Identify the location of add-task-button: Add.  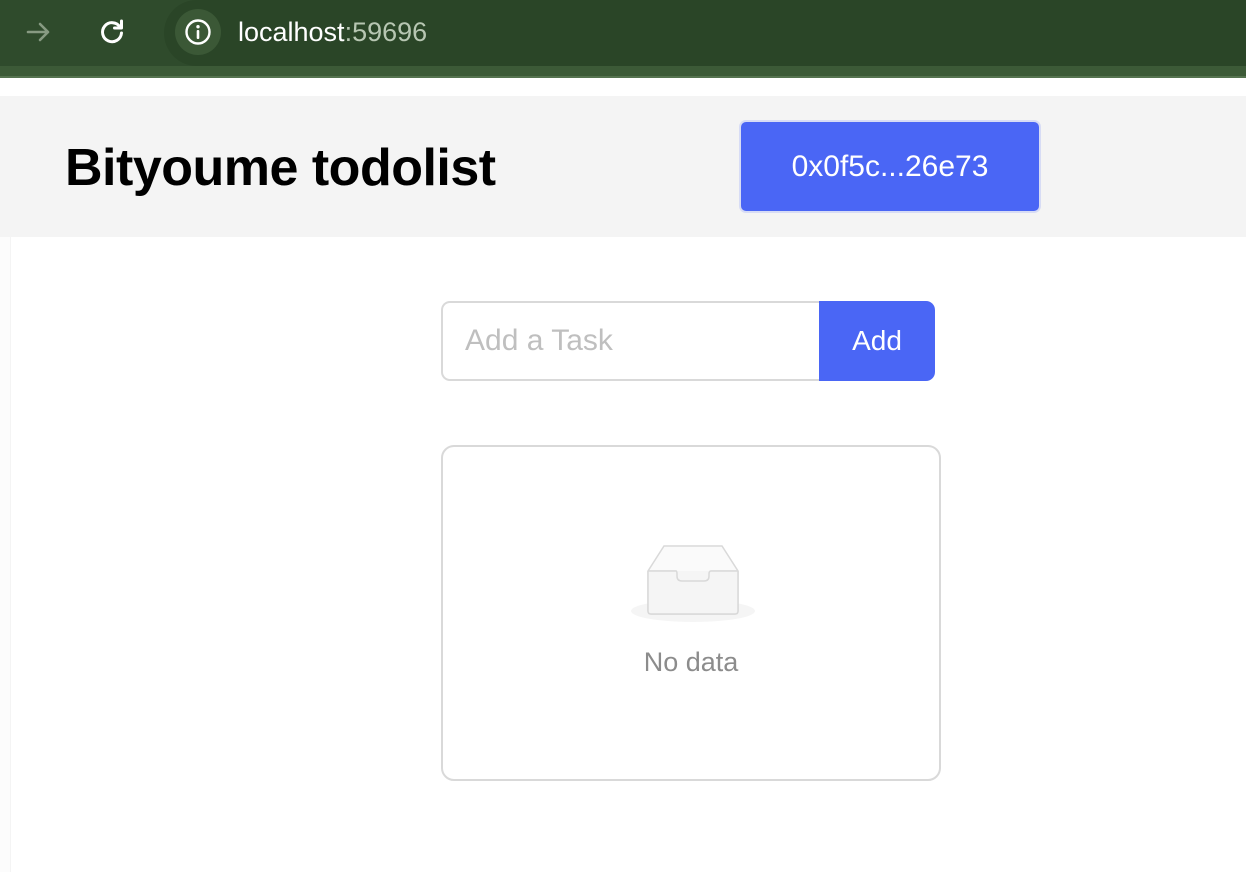
(877, 341).